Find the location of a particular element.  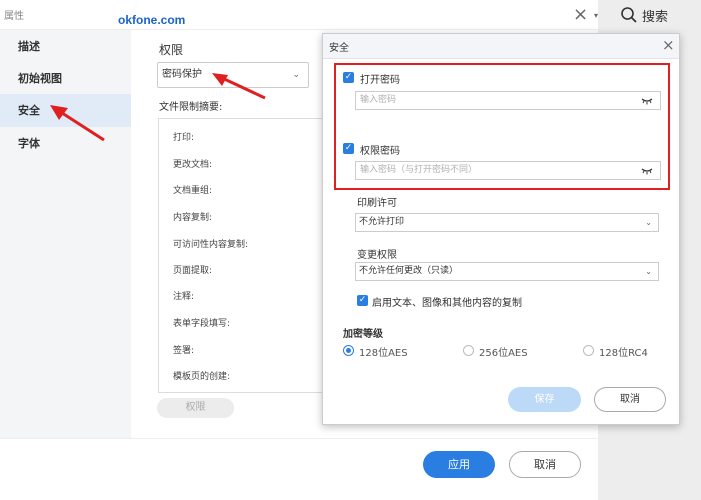

enable-copy-checkbox: ✓ is located at coordinates (362, 300).